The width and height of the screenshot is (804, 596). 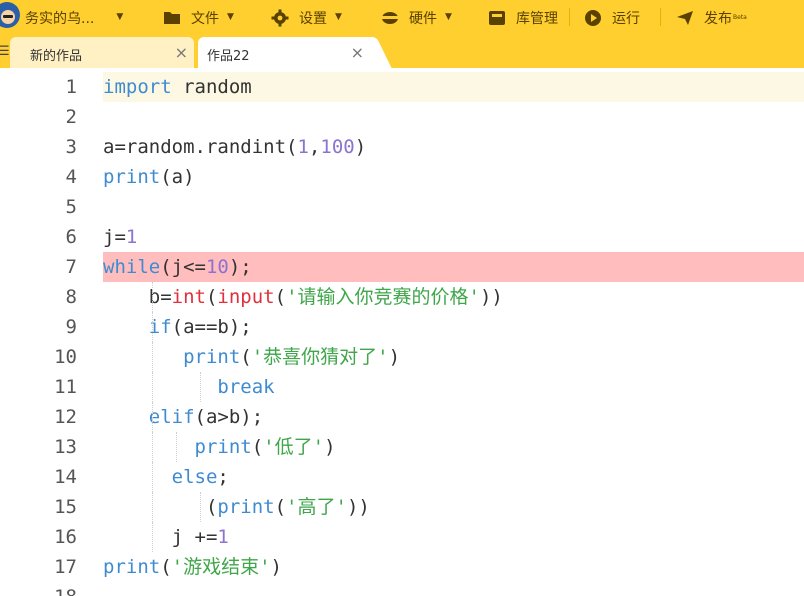 I want to click on code-token: a=random.randint(, so click(x=200, y=147).